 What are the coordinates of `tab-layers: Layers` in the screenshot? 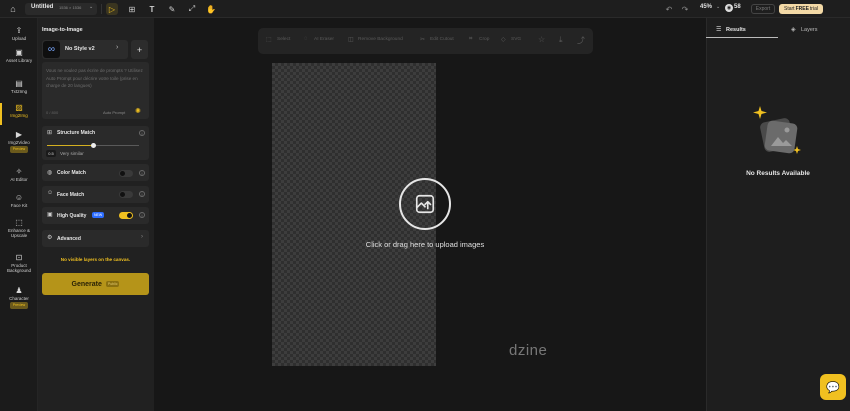 It's located at (809, 30).